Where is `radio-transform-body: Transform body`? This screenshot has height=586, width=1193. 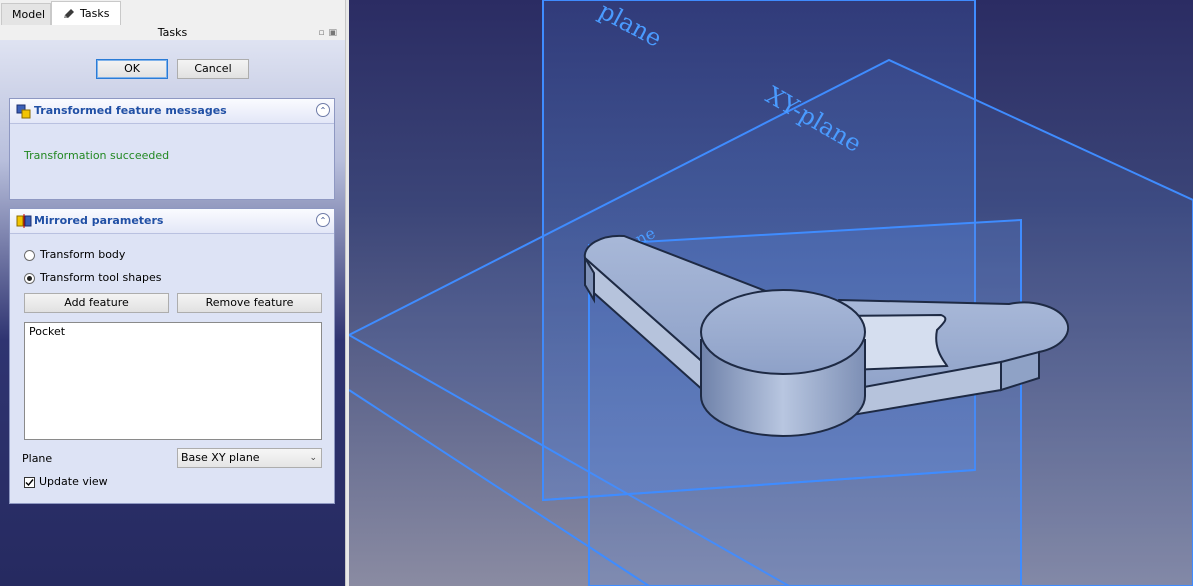
radio-transform-body: Transform body is located at coordinates (74, 255).